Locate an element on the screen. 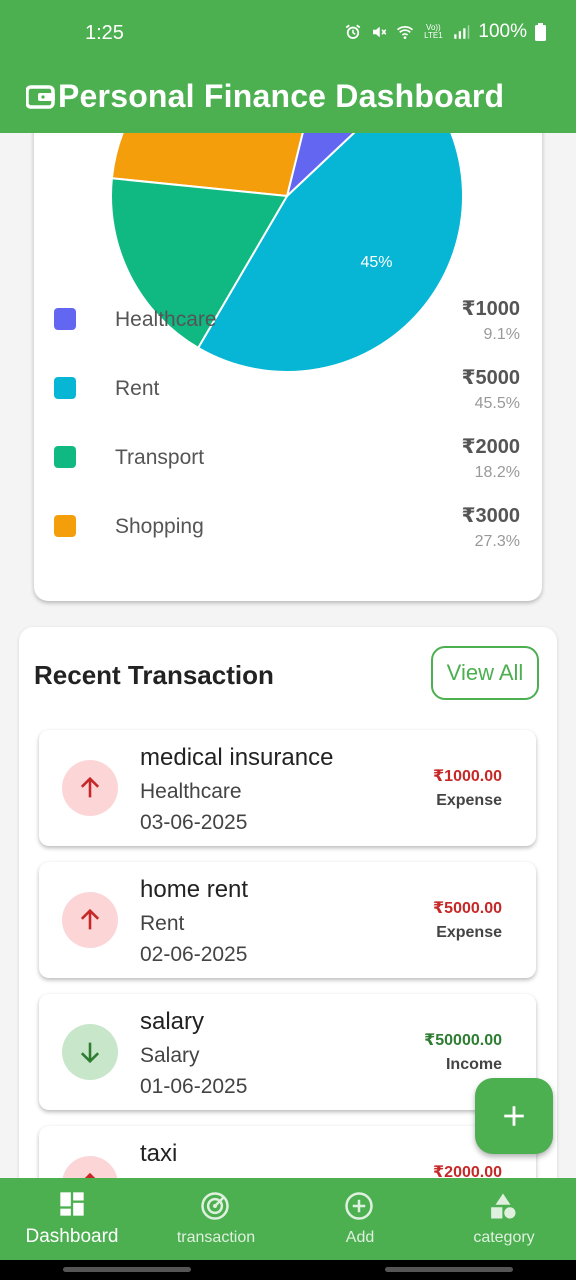  recent-transactions-heading: Recent Transaction is located at coordinates (154, 675).